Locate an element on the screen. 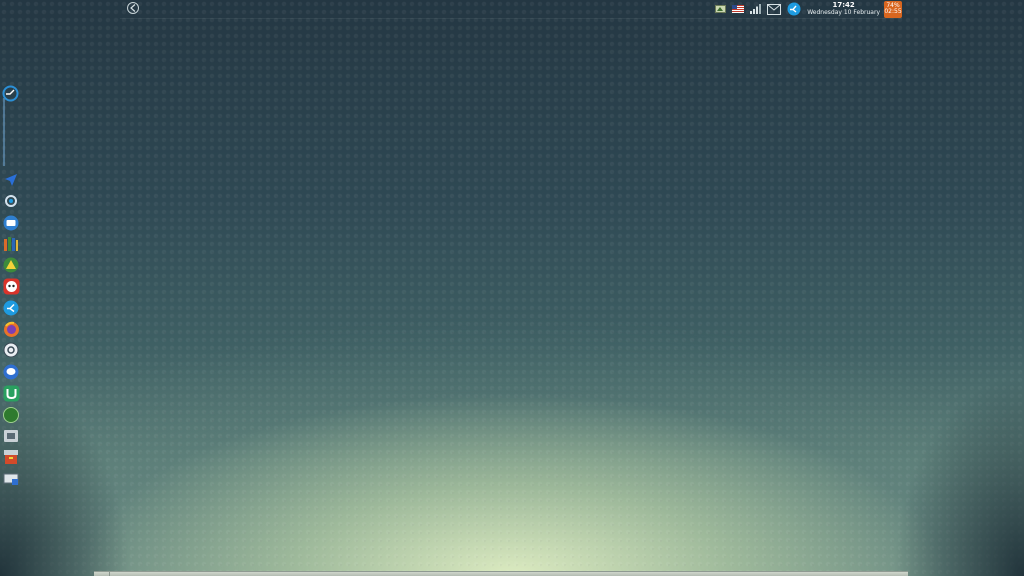  remote-desktop-icon is located at coordinates (11, 479).